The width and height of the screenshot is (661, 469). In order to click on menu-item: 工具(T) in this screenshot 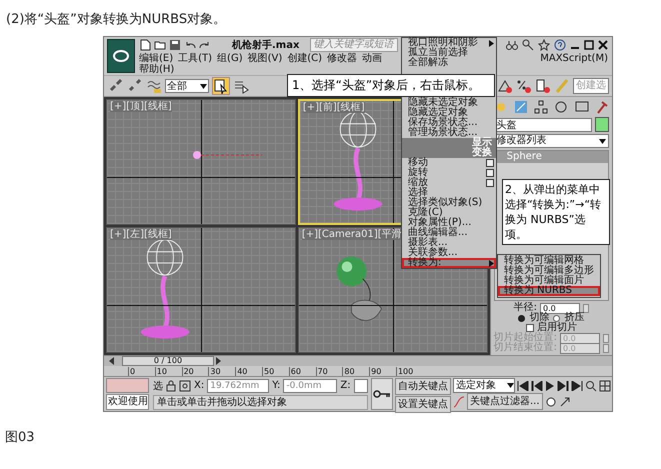, I will do `click(195, 58)`.